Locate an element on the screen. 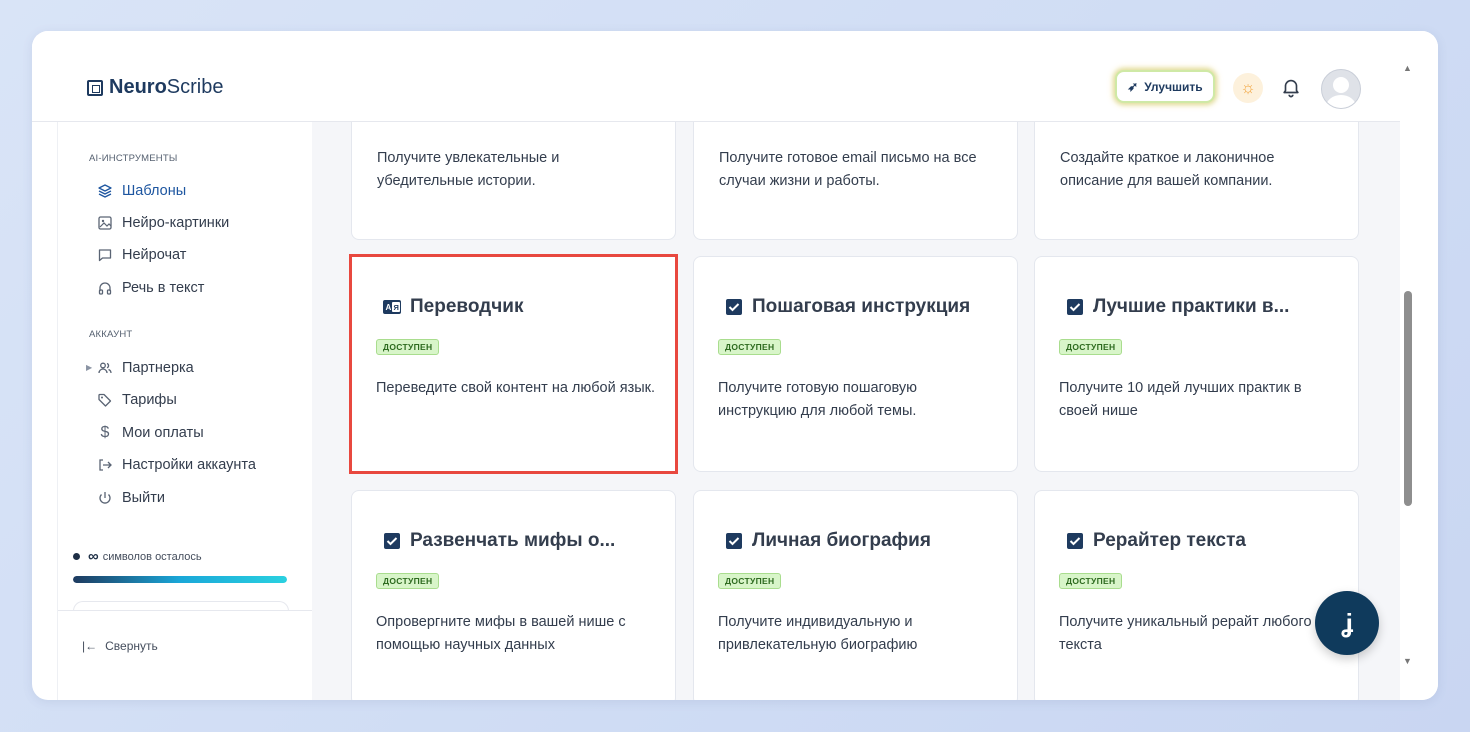 Image resolution: width=1470 pixels, height=732 pixels. chat-widget-button: ʝ is located at coordinates (1347, 623).